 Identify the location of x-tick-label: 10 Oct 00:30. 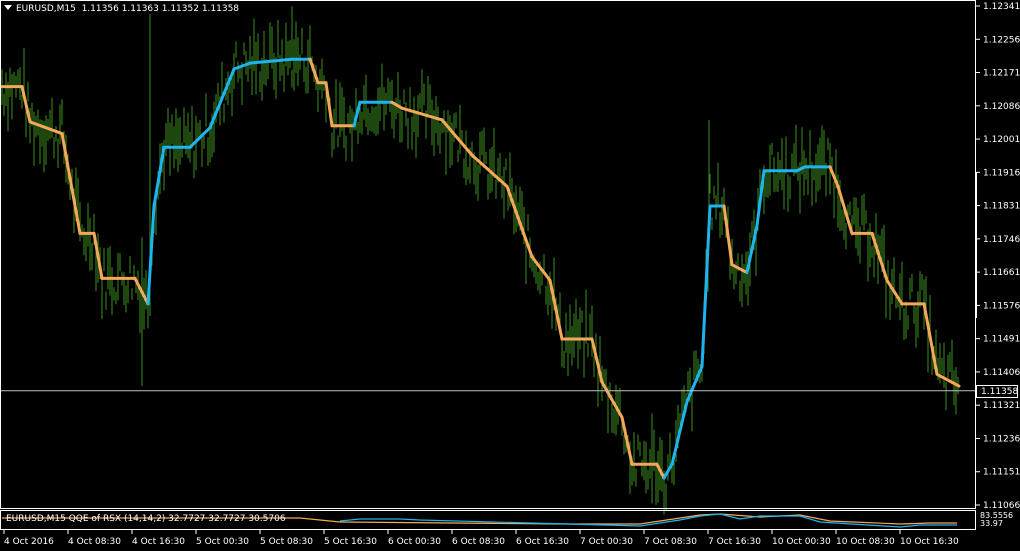
(801, 542).